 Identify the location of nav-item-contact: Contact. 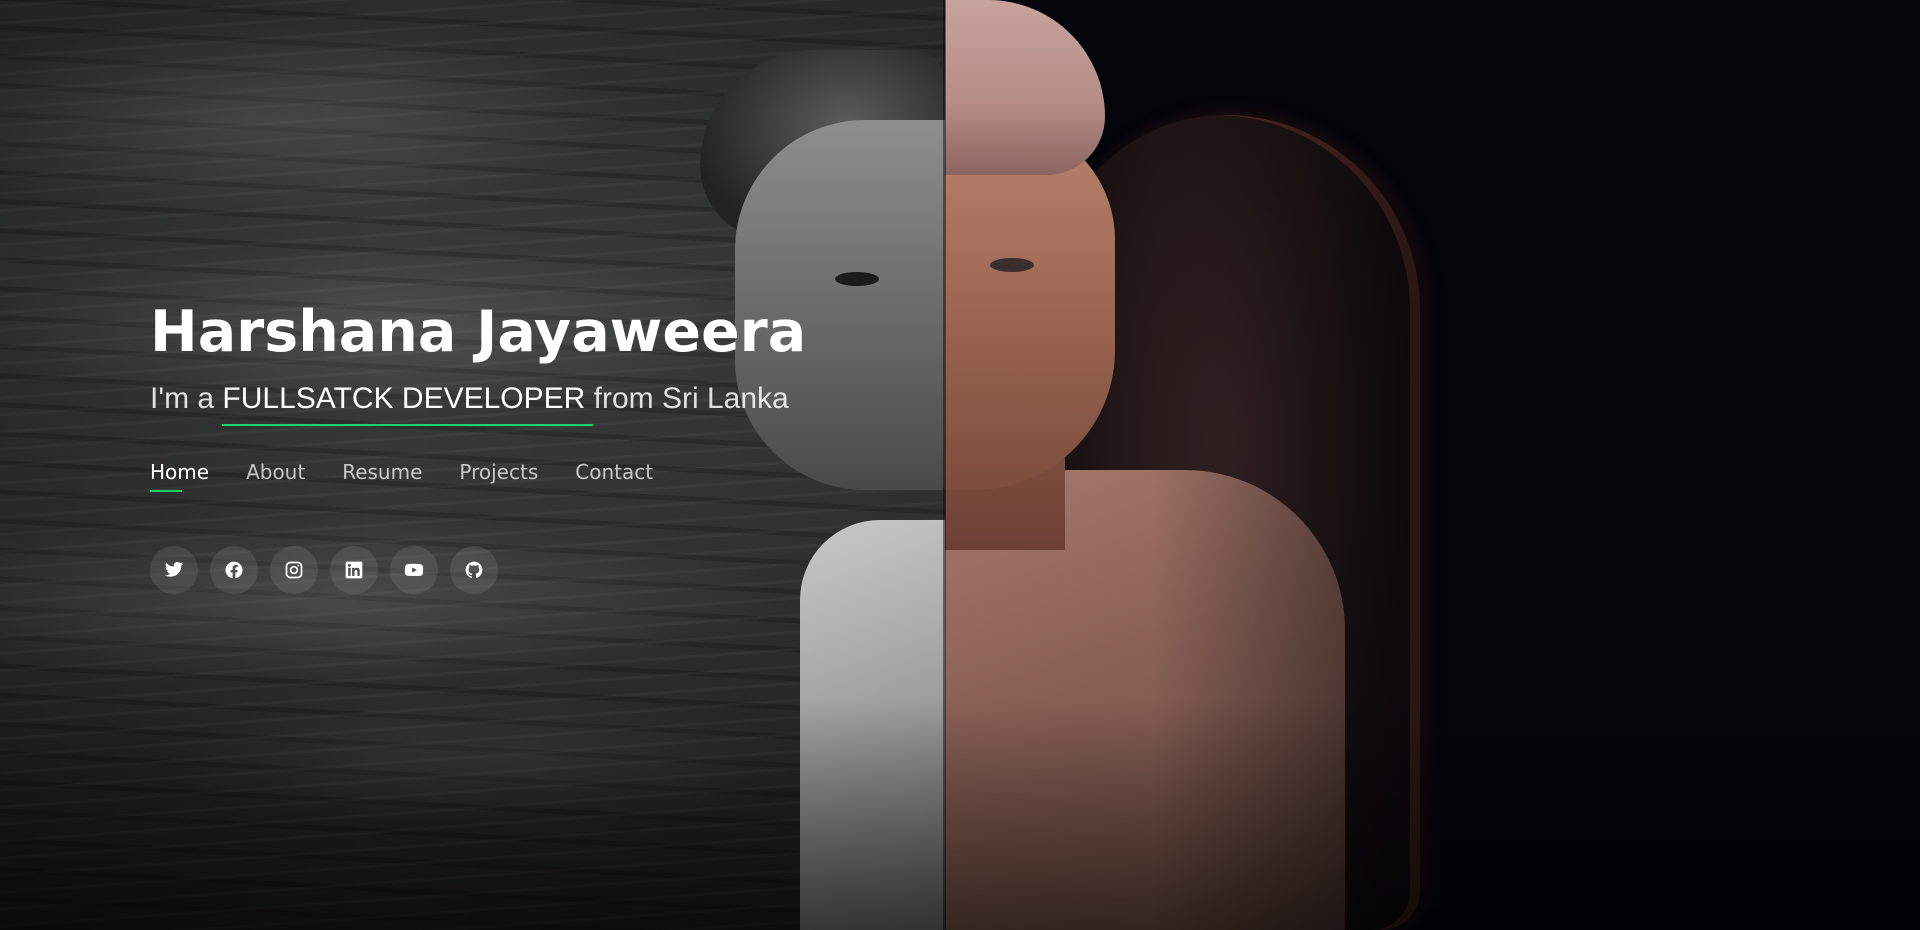
(614, 476).